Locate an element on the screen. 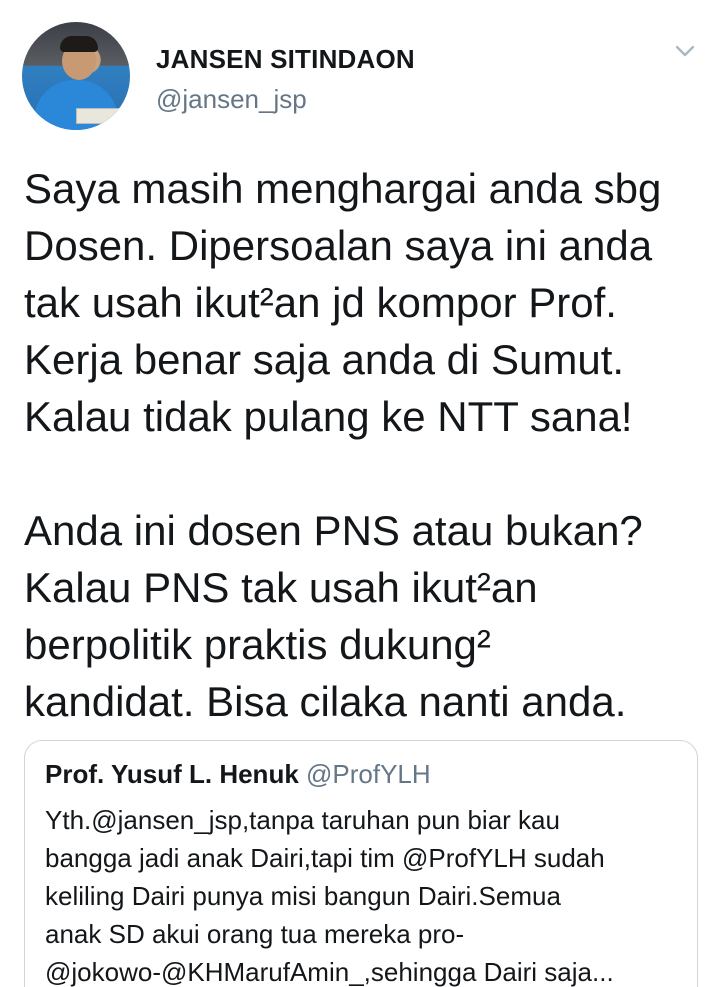 Image resolution: width=720 pixels, height=987 pixels. chevron-down-icon is located at coordinates (685, 51).